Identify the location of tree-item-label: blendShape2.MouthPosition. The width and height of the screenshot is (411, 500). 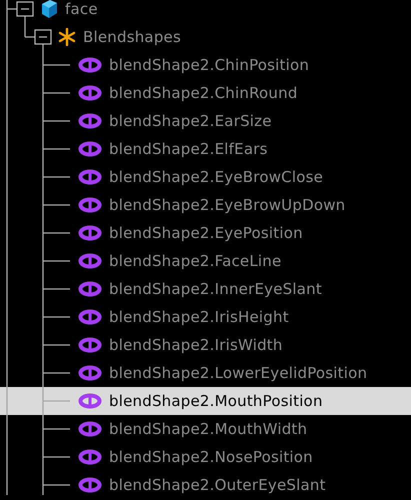
(216, 401).